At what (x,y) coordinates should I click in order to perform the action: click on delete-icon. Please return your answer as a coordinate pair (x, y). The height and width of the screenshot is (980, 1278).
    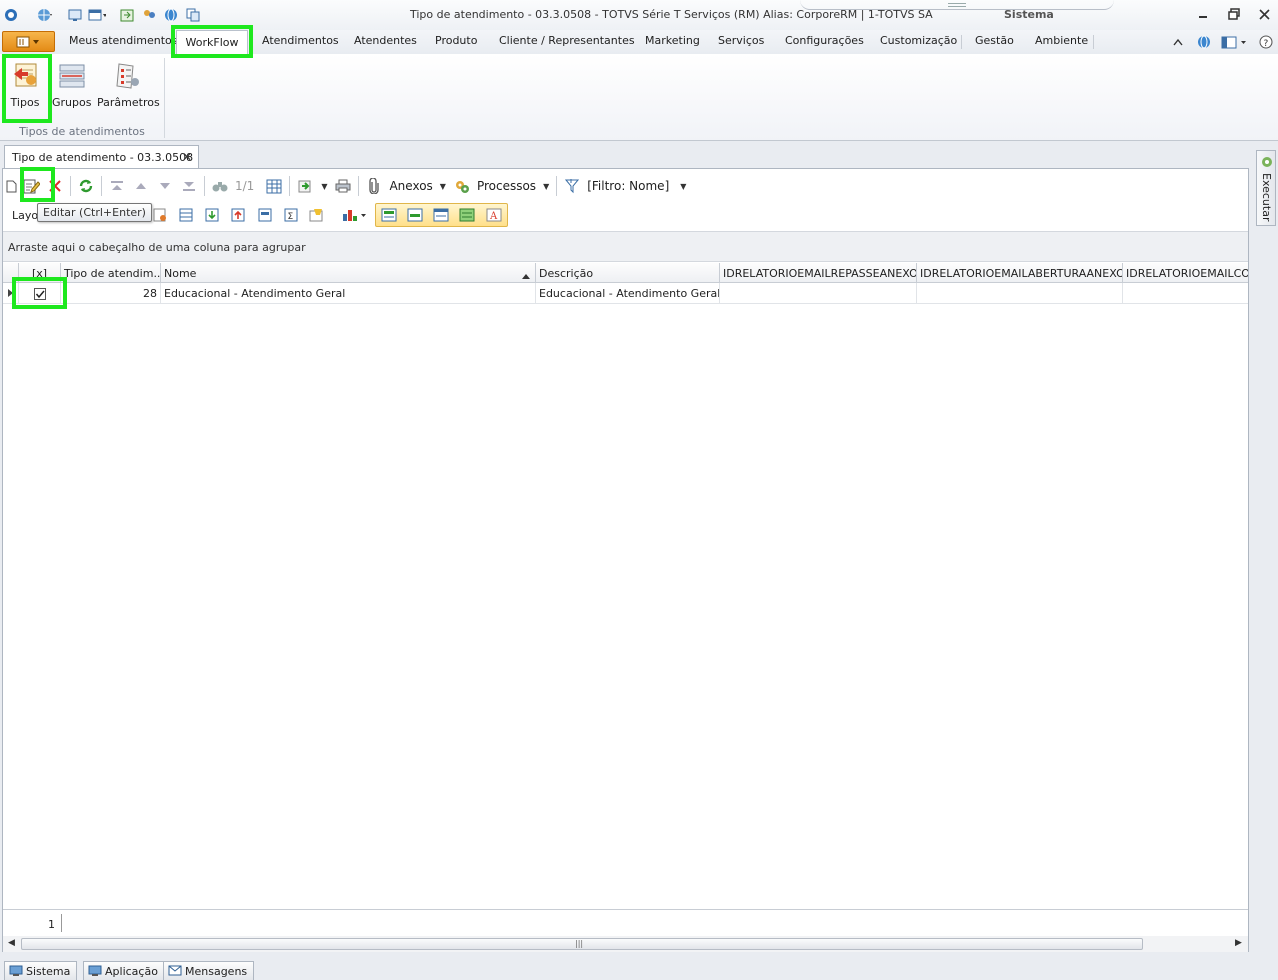
    Looking at the image, I should click on (55, 186).